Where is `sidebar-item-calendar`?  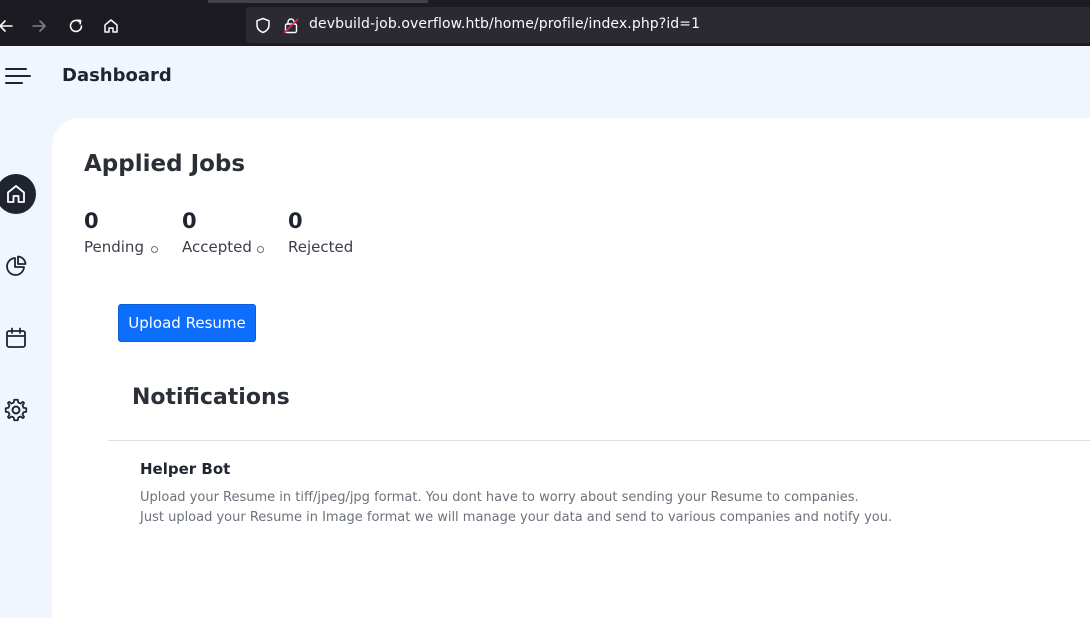 sidebar-item-calendar is located at coordinates (18, 338).